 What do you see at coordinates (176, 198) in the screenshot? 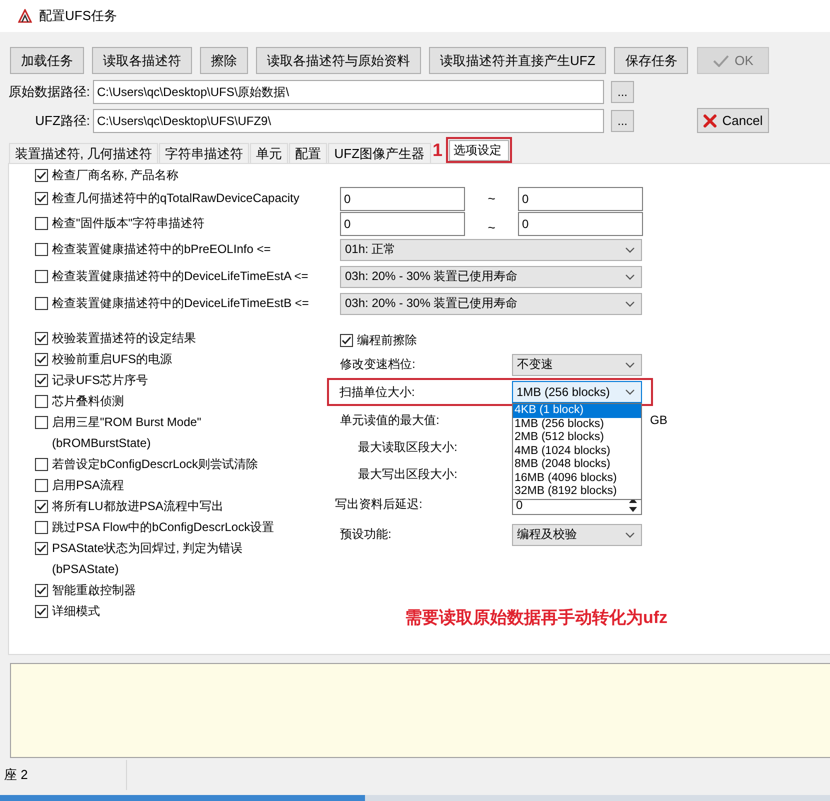
I see `checkbox-label: 检查几何描述符中的qTotalRawDeviceCapacity` at bounding box center [176, 198].